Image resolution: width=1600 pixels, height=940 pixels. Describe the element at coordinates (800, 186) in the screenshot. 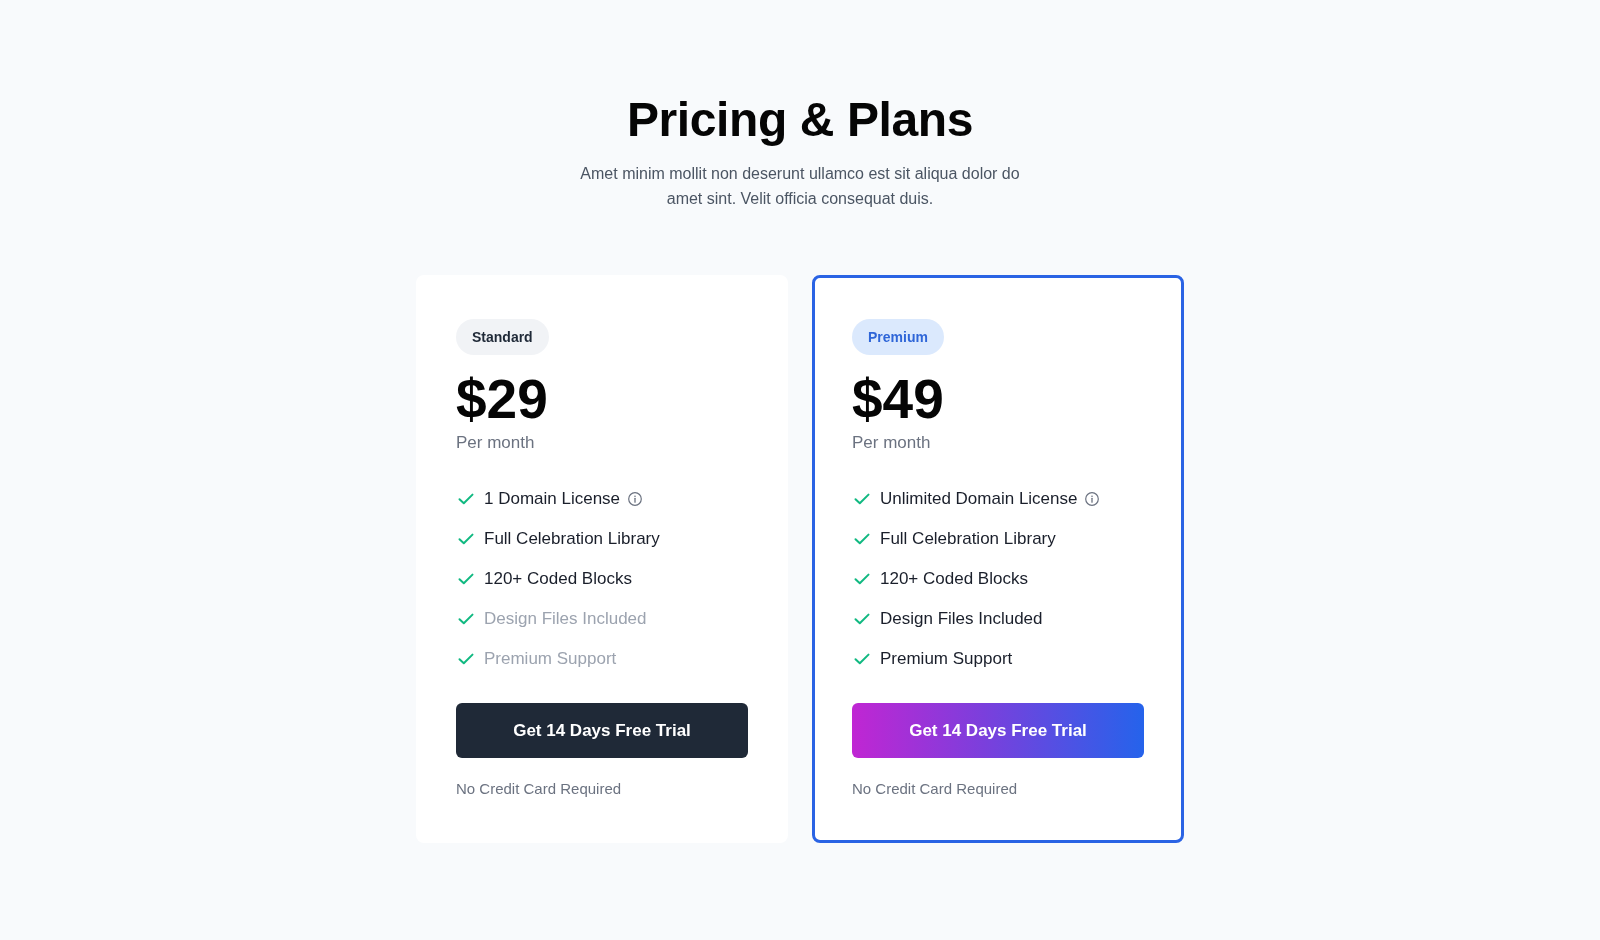

I see `page-subtitle: Amet minim mollit non deserunt ullamco est sit aliqua dolor do amet sint. Velit officia consequat duis.` at that location.